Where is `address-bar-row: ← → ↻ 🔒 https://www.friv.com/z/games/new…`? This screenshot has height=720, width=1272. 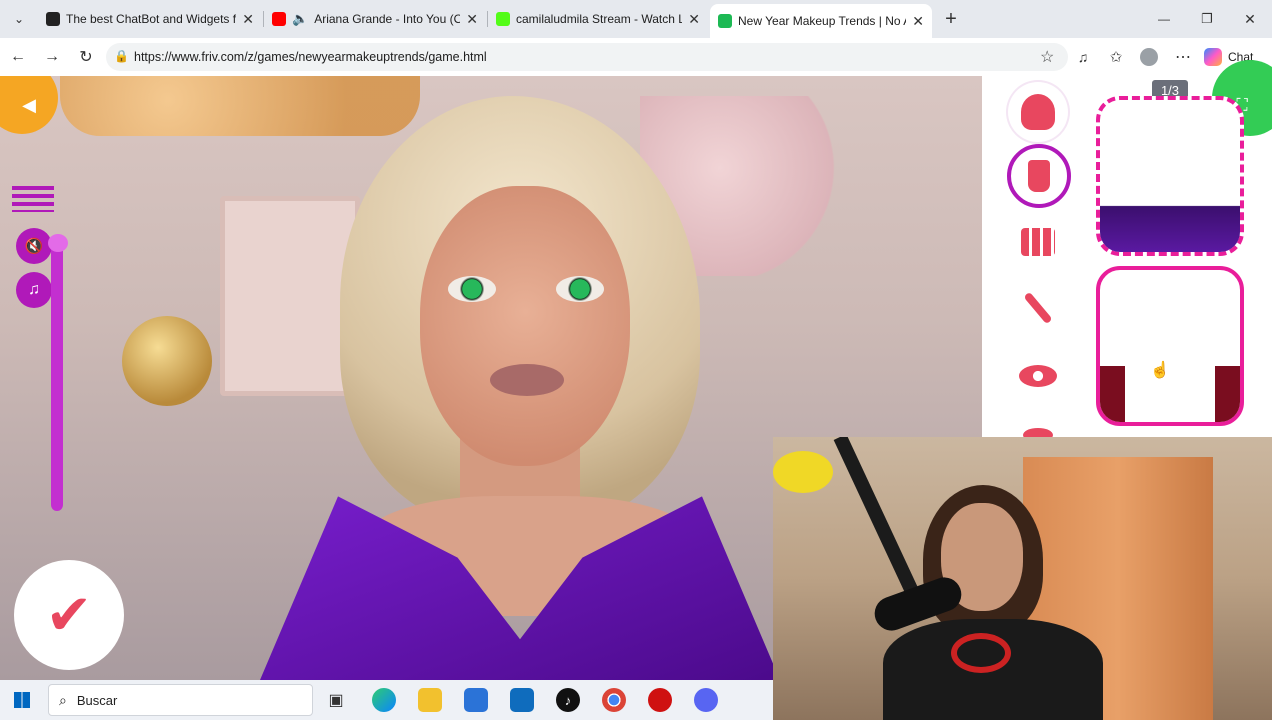
address-bar-row: ← → ↻ 🔒 https://www.friv.com/z/games/new… is located at coordinates (636, 57).